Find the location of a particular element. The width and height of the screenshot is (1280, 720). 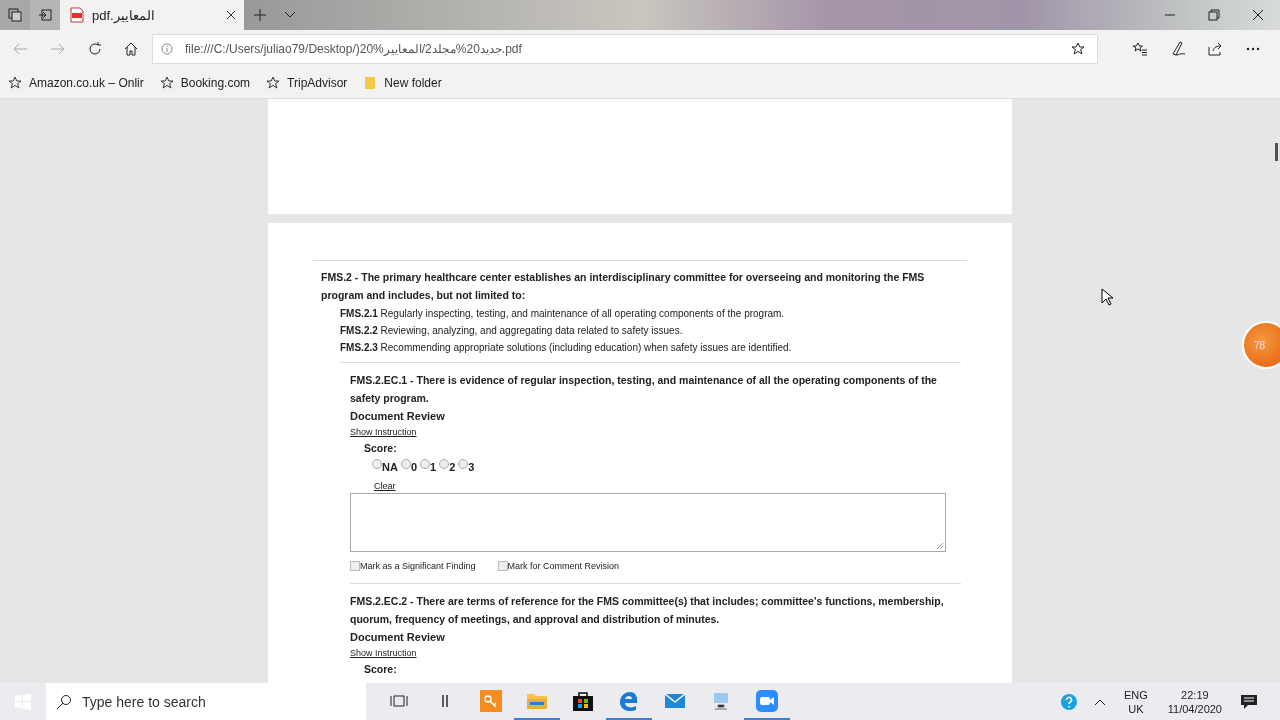

refresh-icon is located at coordinates (95, 49).